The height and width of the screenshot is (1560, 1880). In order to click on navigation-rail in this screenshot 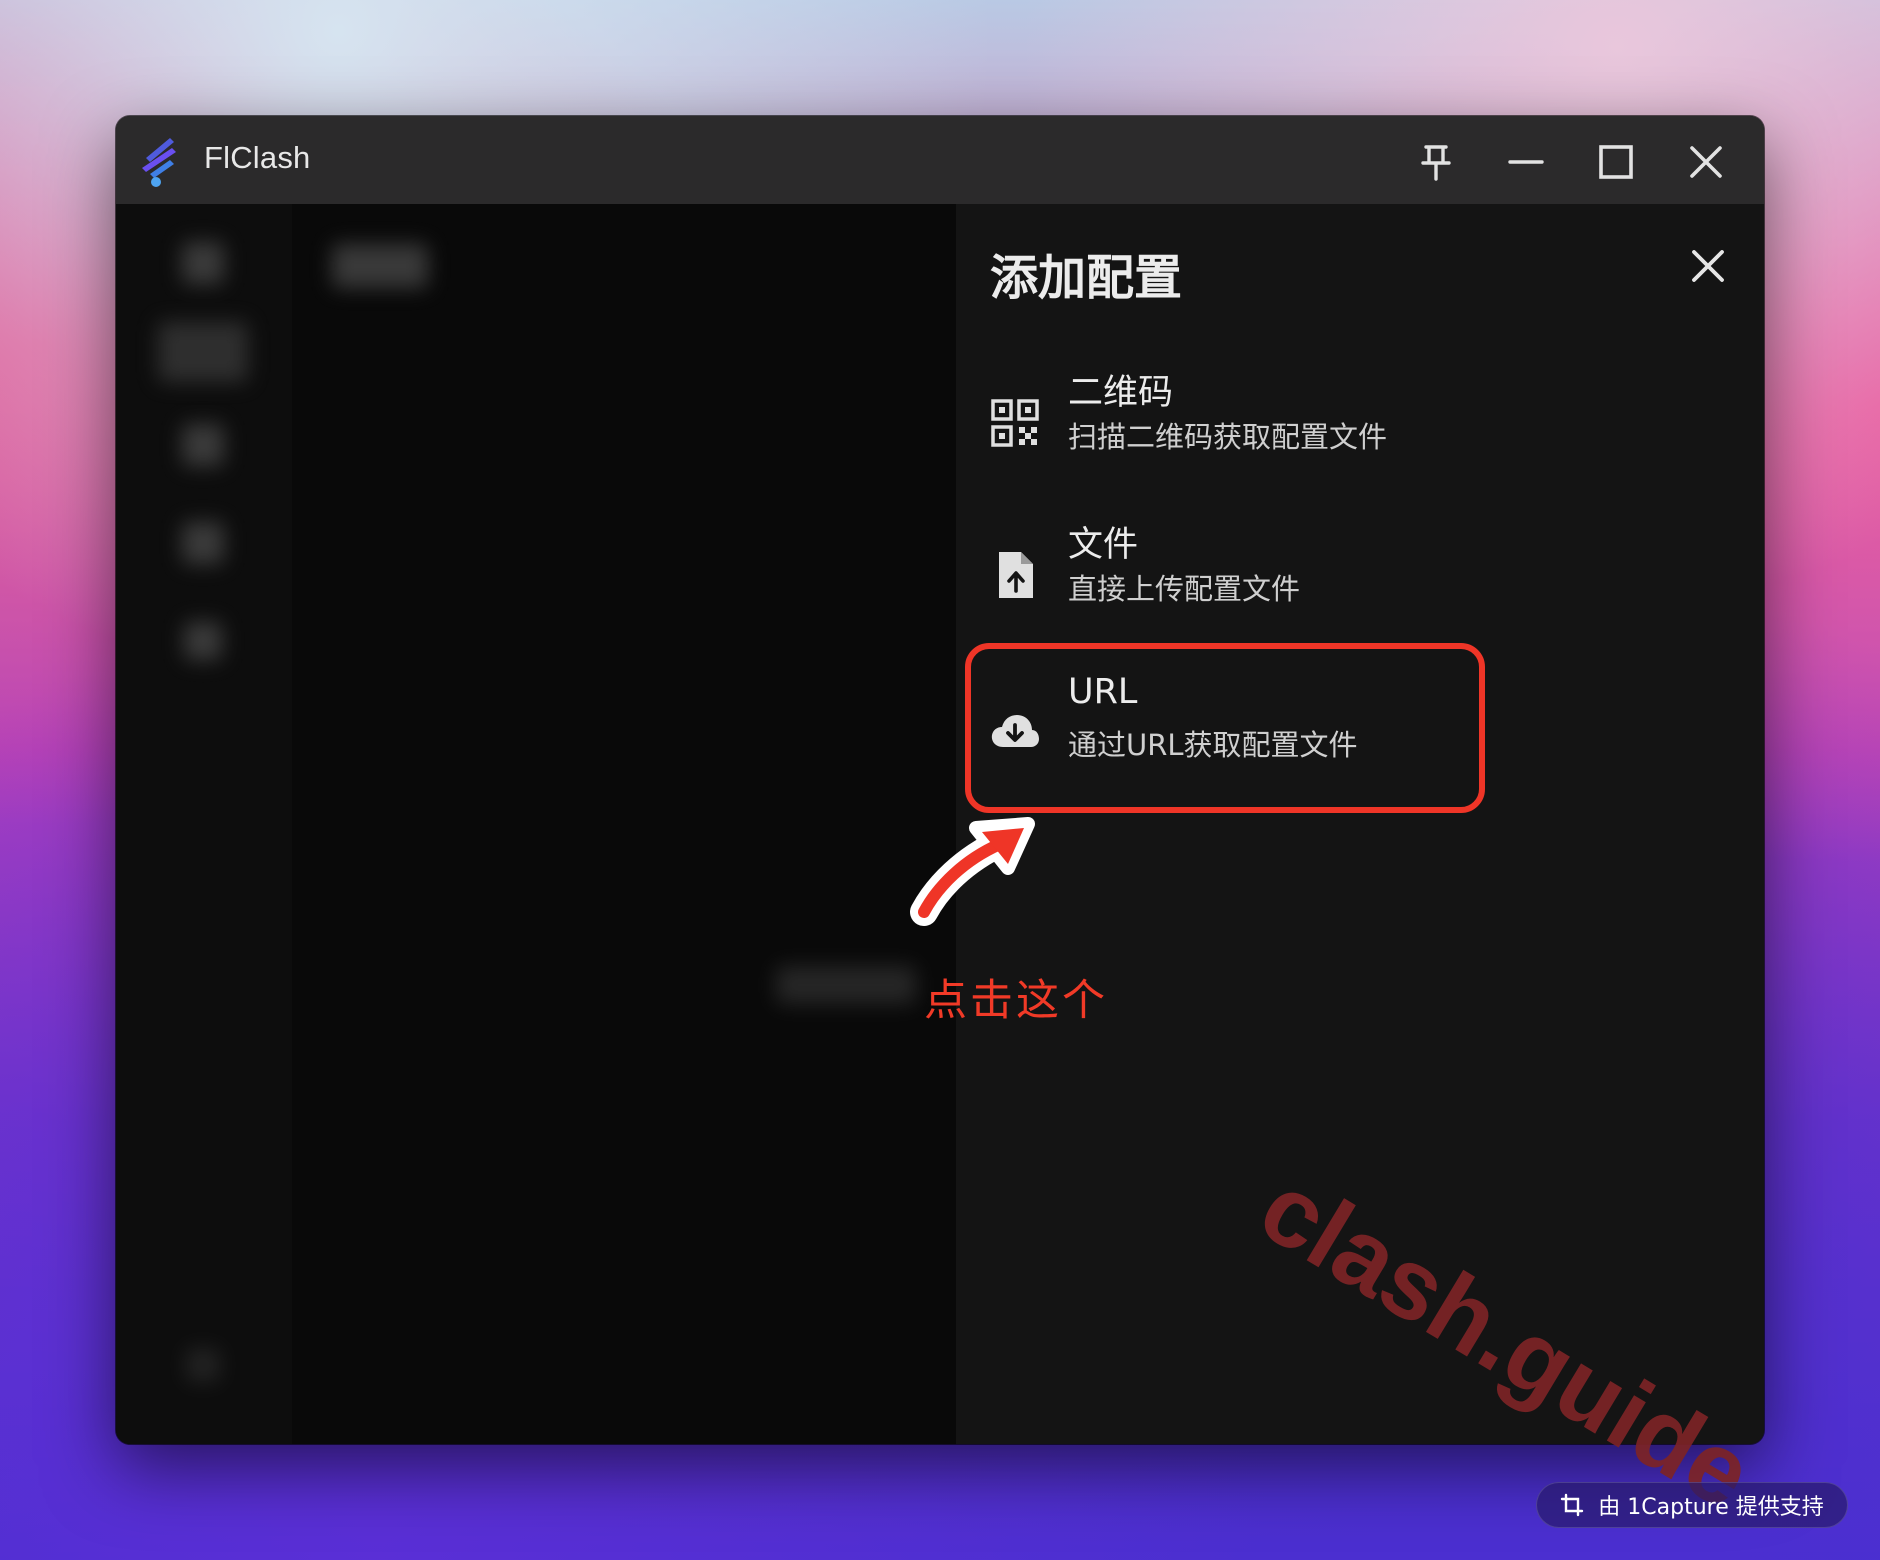, I will do `click(204, 824)`.